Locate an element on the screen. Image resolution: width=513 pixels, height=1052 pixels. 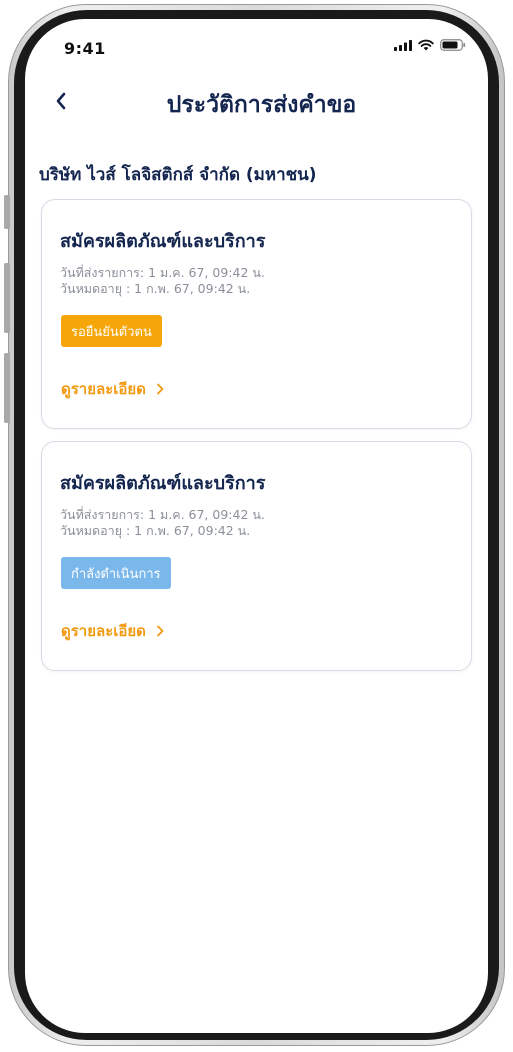
nav-bar: ประวัติการส่งคำขอ is located at coordinates (256, 103).